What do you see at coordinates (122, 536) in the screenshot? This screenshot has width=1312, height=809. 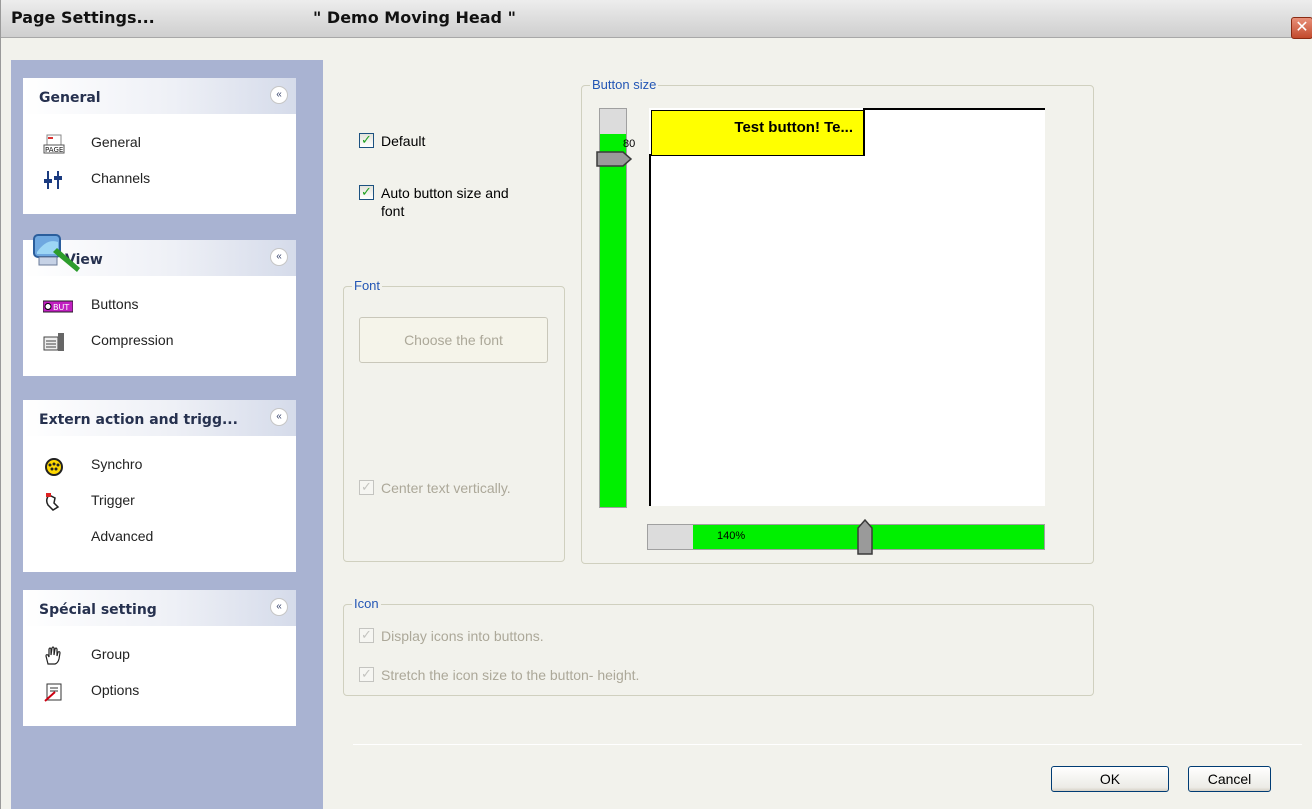 I see `sidebar-item-label: Advanced` at bounding box center [122, 536].